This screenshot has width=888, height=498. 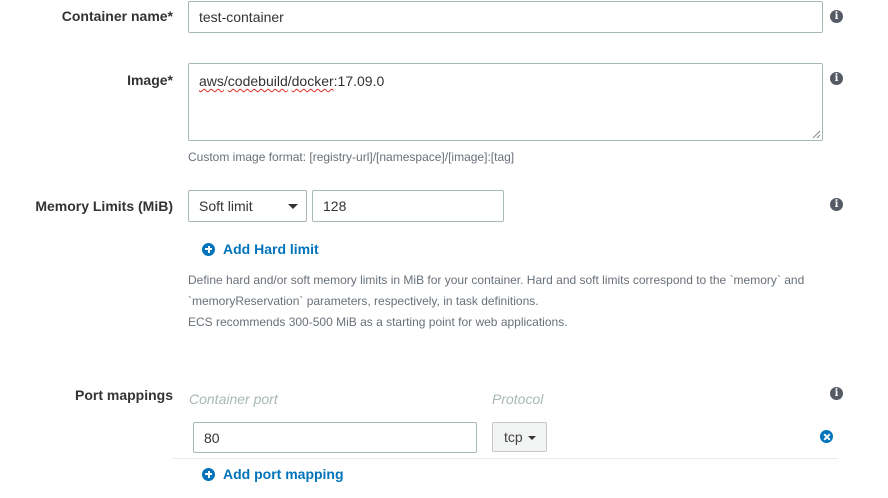 I want to click on container-port-input: 80, so click(x=335, y=437).